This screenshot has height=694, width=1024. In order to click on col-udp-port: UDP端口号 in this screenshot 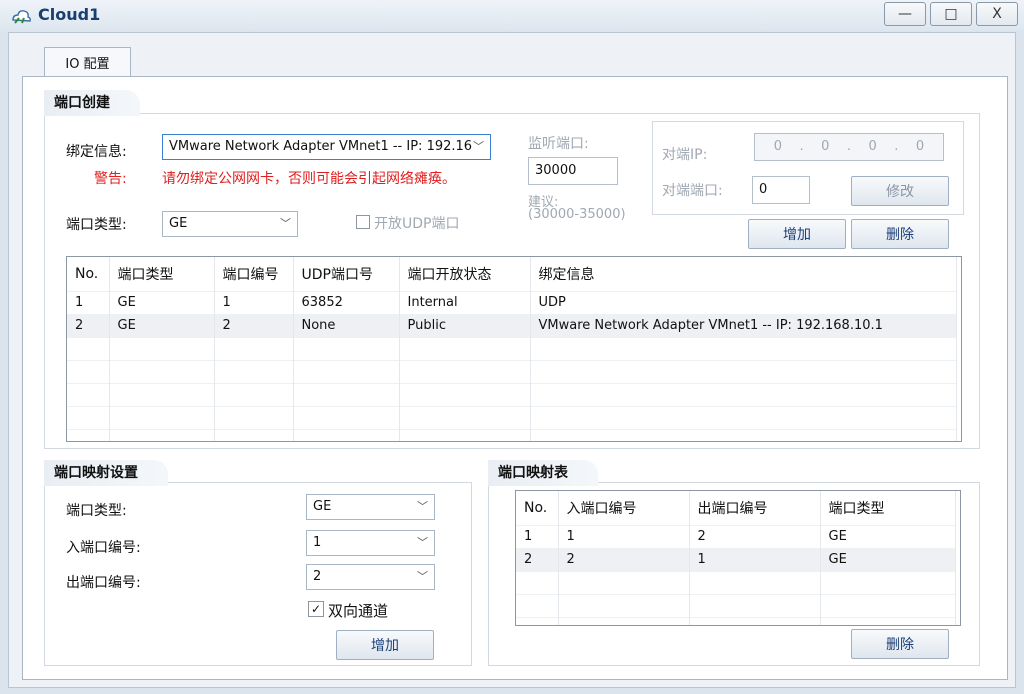, I will do `click(346, 274)`.